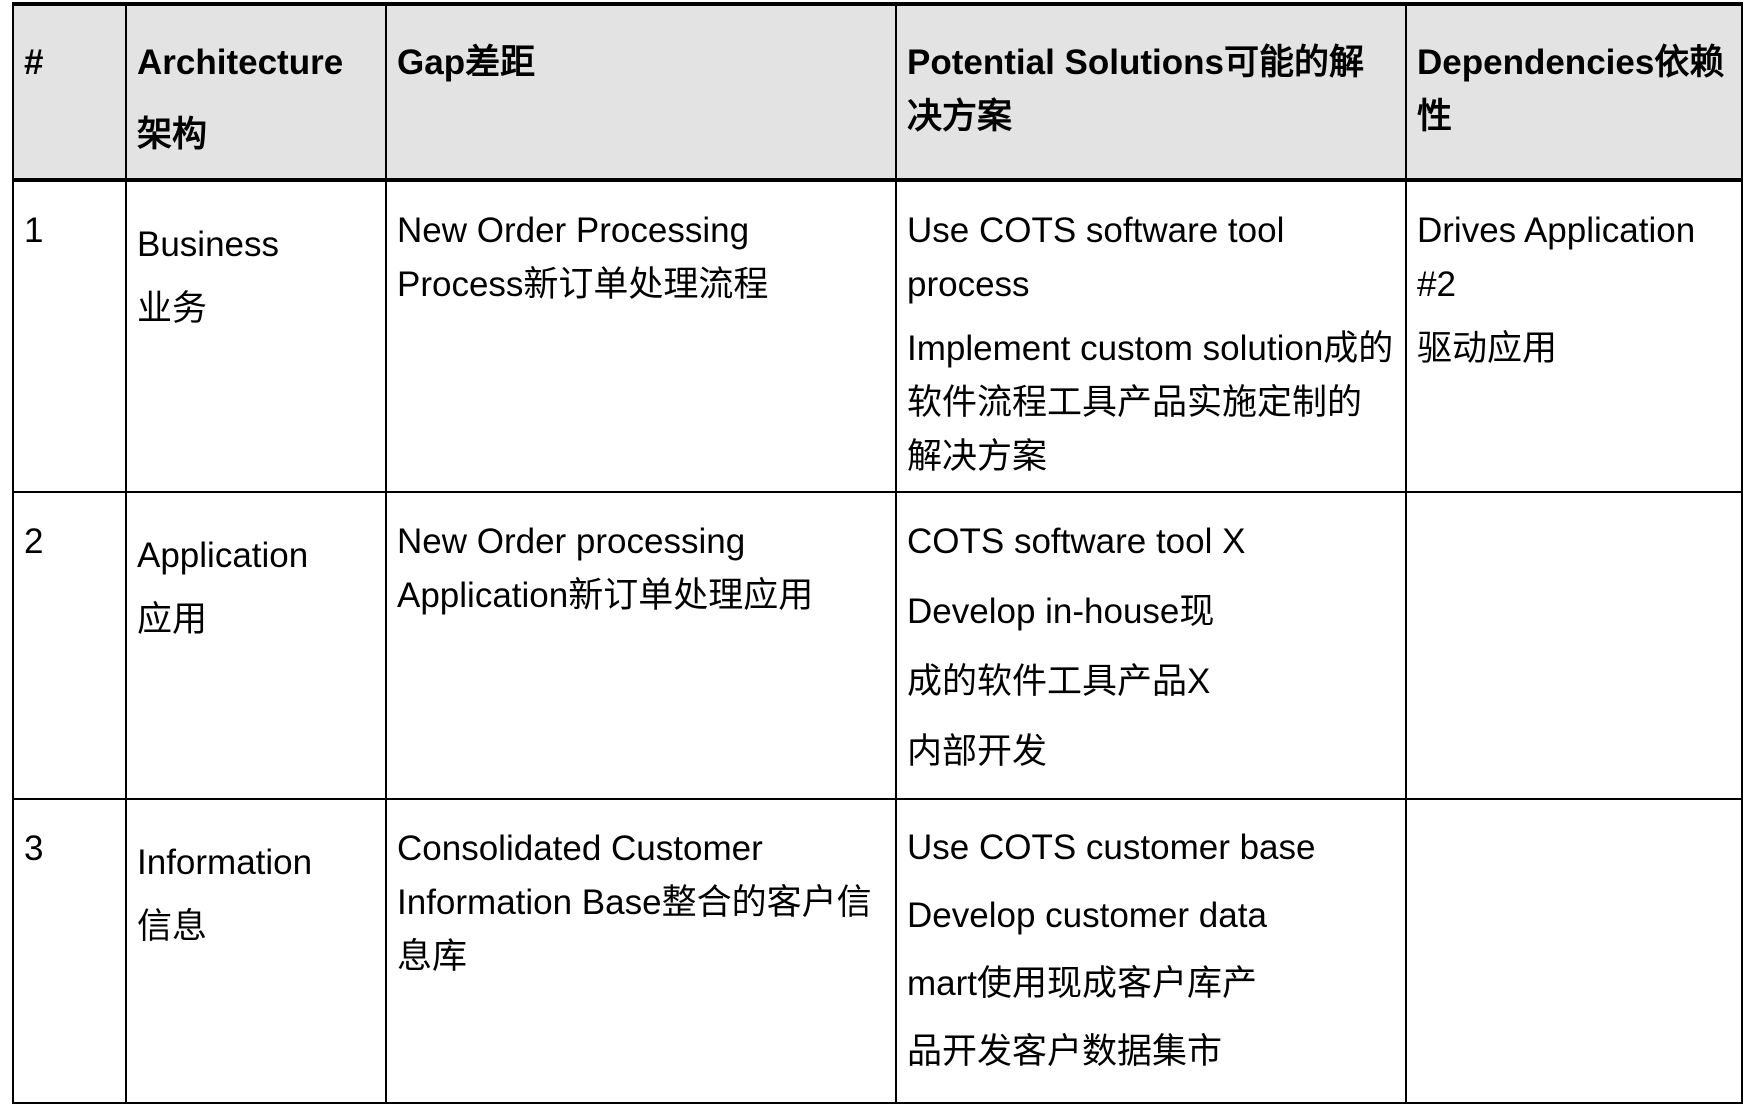 This screenshot has width=1749, height=1104. Describe the element at coordinates (1111, 847) in the screenshot. I see `solution-item: Use COTS customer base` at that location.